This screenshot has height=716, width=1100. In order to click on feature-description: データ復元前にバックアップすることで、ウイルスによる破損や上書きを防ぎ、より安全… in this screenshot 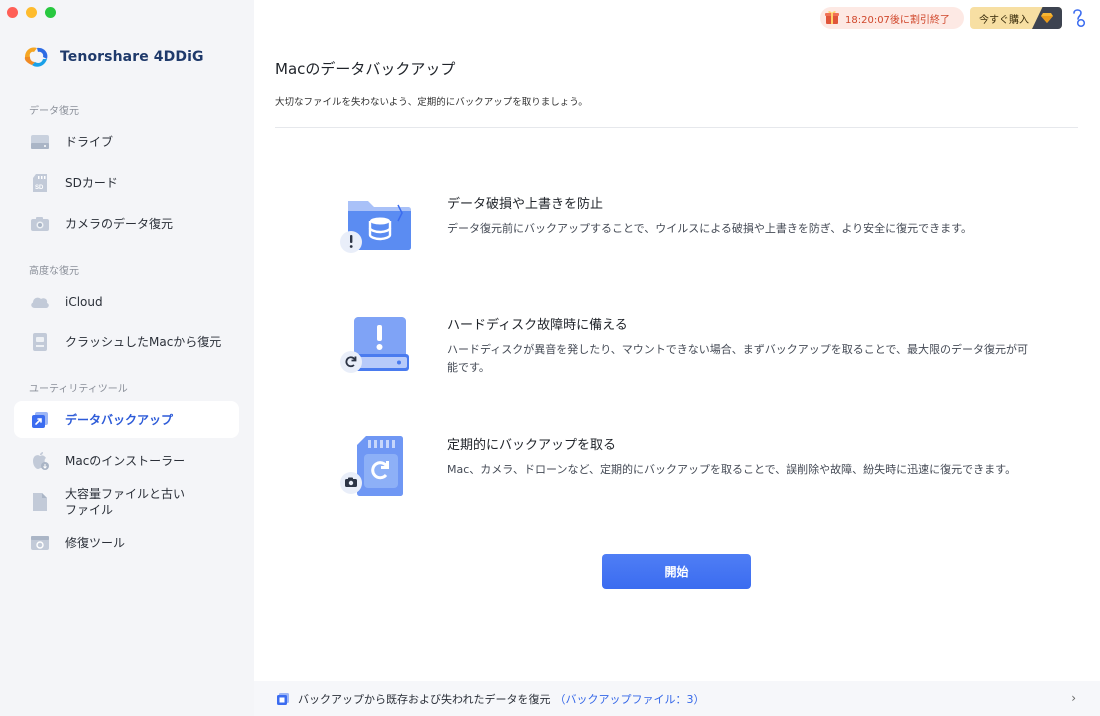, I will do `click(710, 228)`.